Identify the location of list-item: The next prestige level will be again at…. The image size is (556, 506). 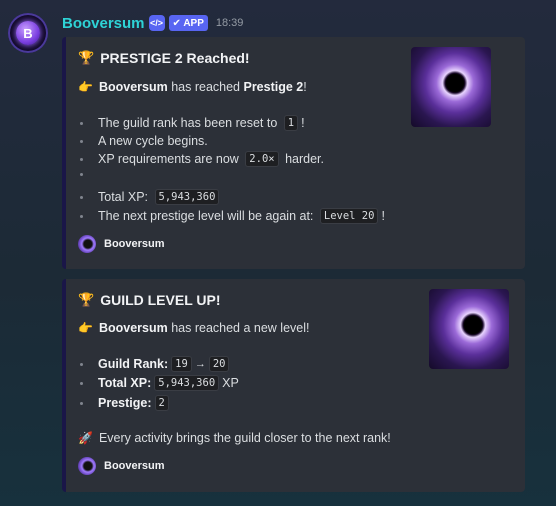
(232, 216).